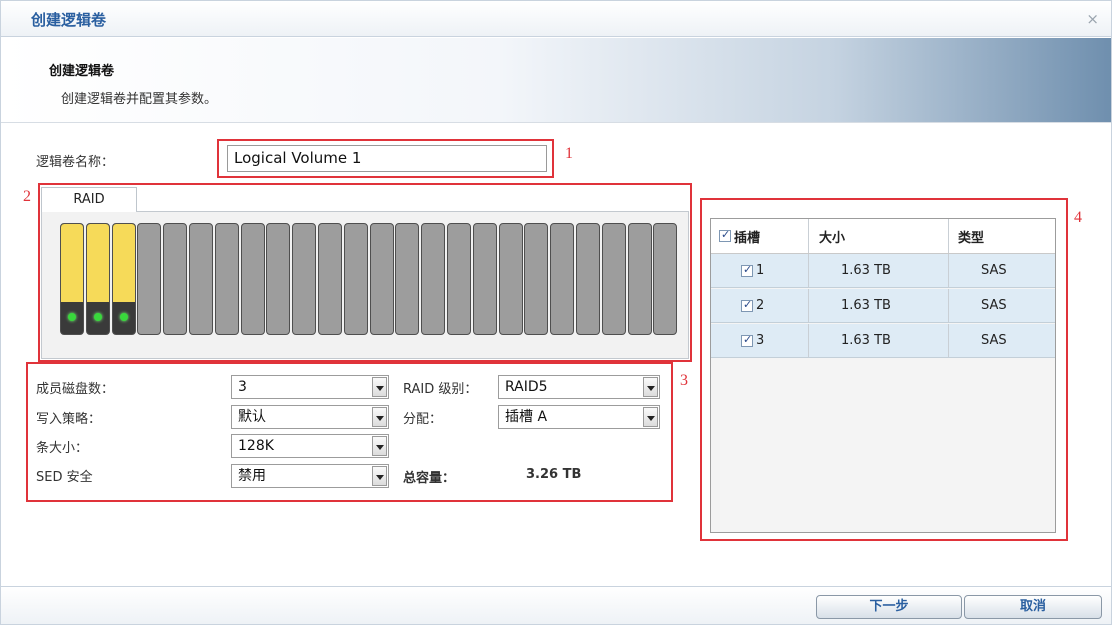 The image size is (1112, 625). Describe the element at coordinates (139, 99) in the screenshot. I see `banner-subtitle: 创建逻辑卷并配置其参数。` at that location.